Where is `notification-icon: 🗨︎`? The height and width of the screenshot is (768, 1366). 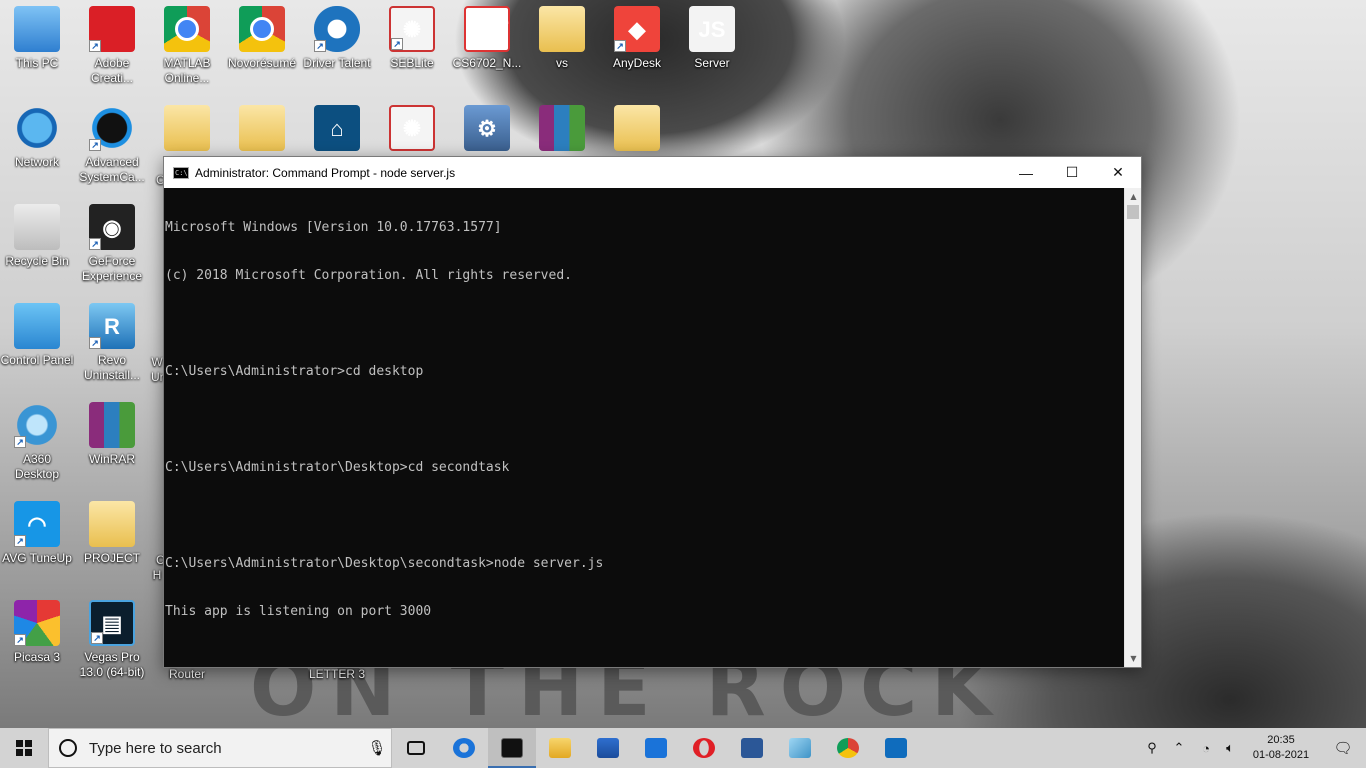 notification-icon: 🗨︎ is located at coordinates (1343, 748).